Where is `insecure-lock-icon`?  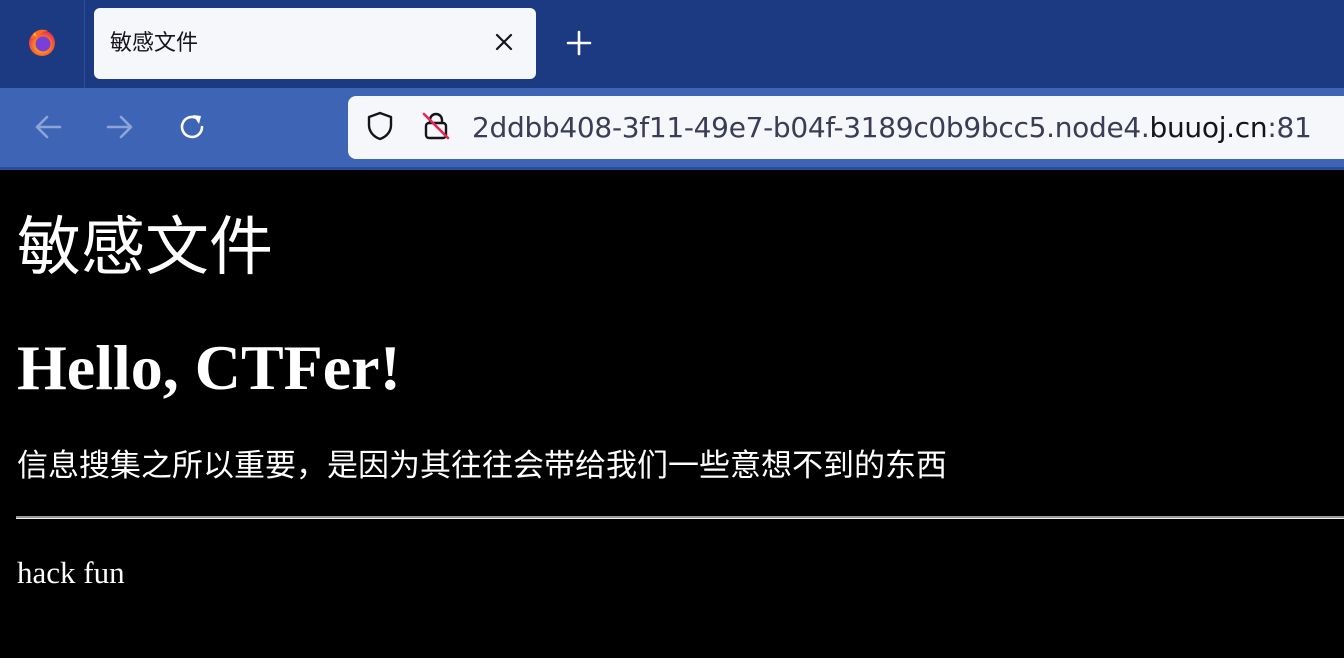
insecure-lock-icon is located at coordinates (436, 128).